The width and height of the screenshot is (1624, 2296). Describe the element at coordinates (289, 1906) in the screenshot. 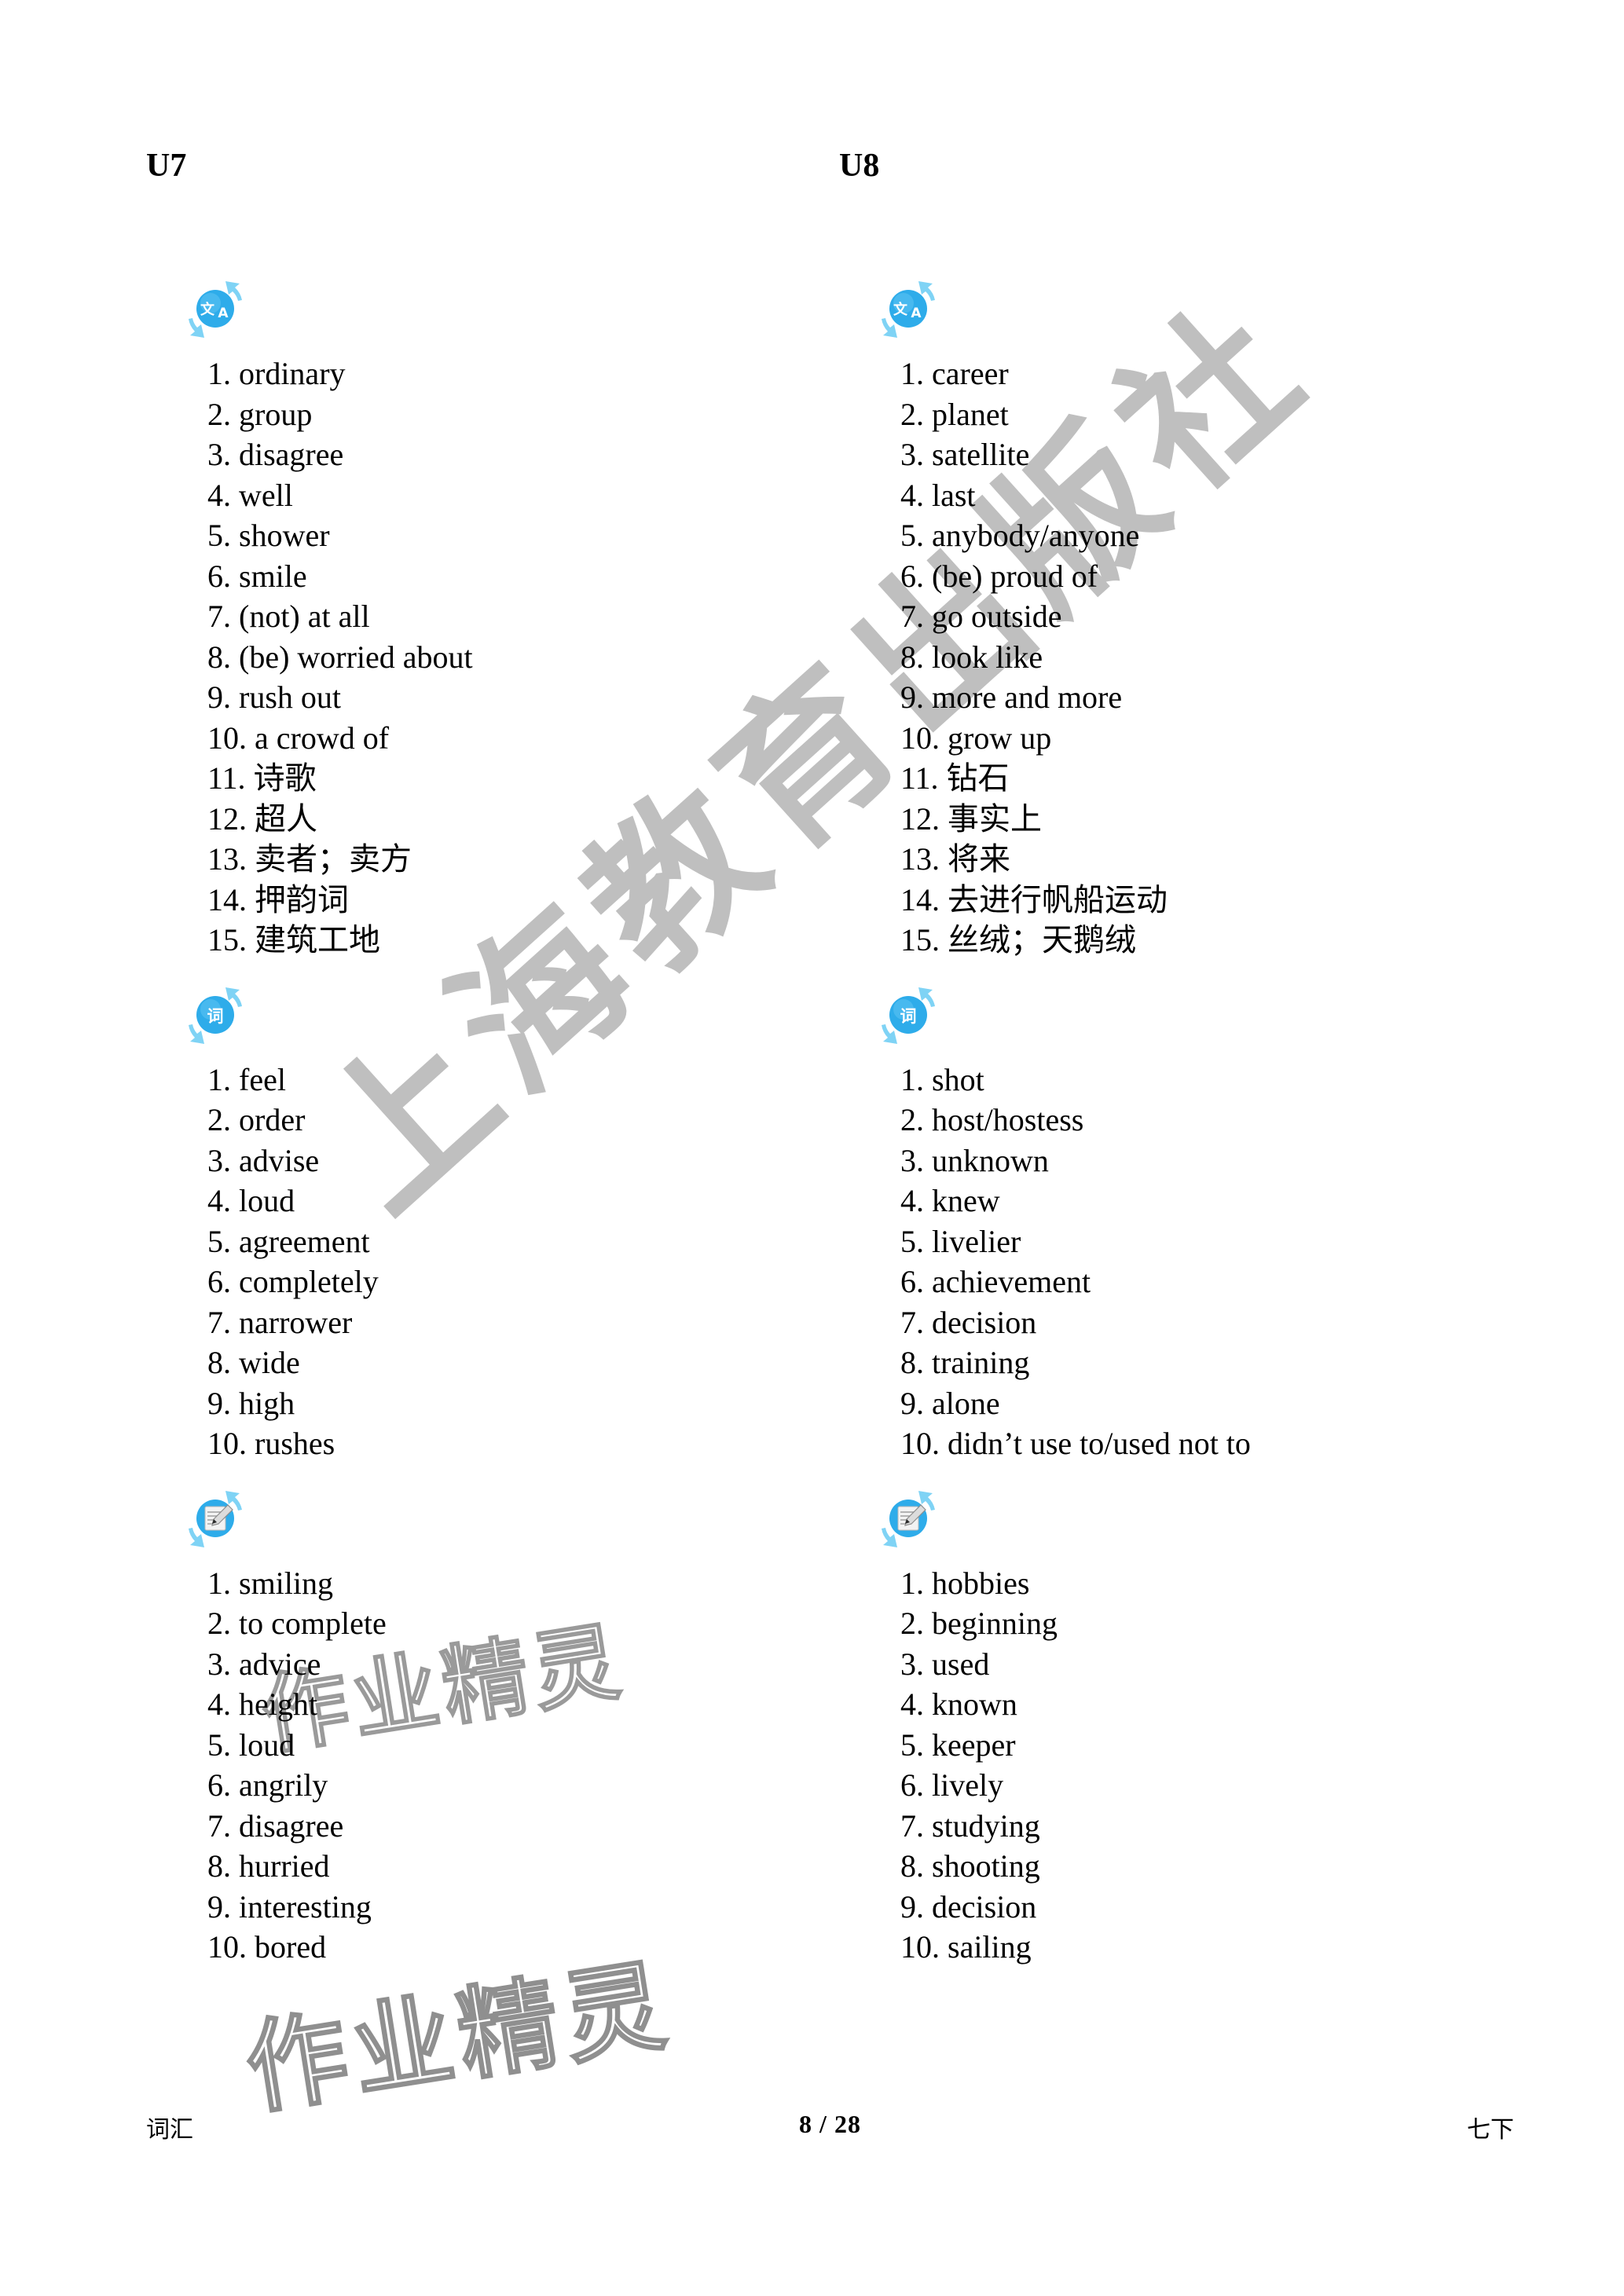

I see `list-item: 9. interesting` at that location.